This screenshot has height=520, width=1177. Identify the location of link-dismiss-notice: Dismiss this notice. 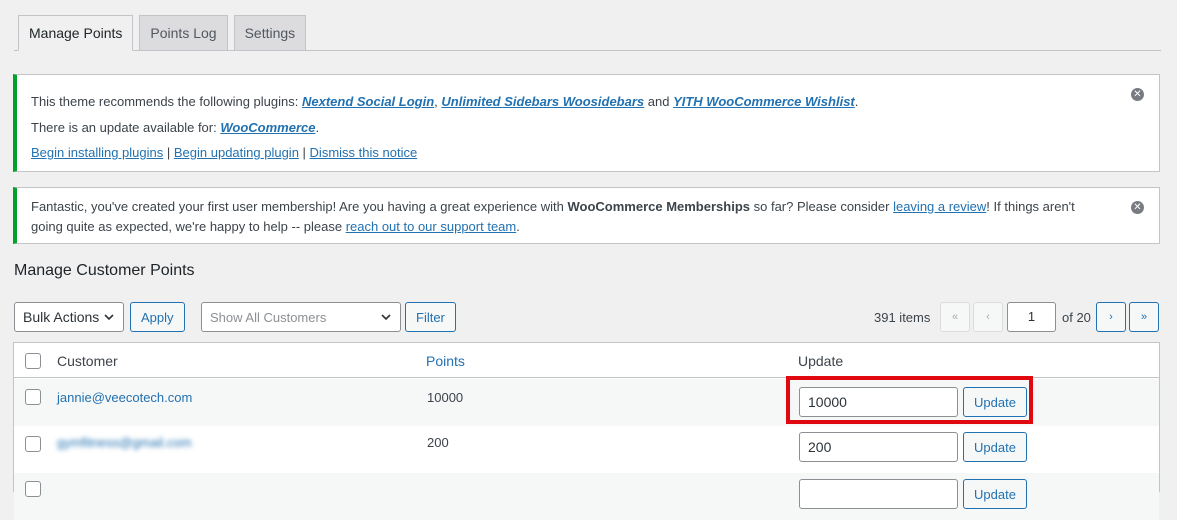
(364, 152).